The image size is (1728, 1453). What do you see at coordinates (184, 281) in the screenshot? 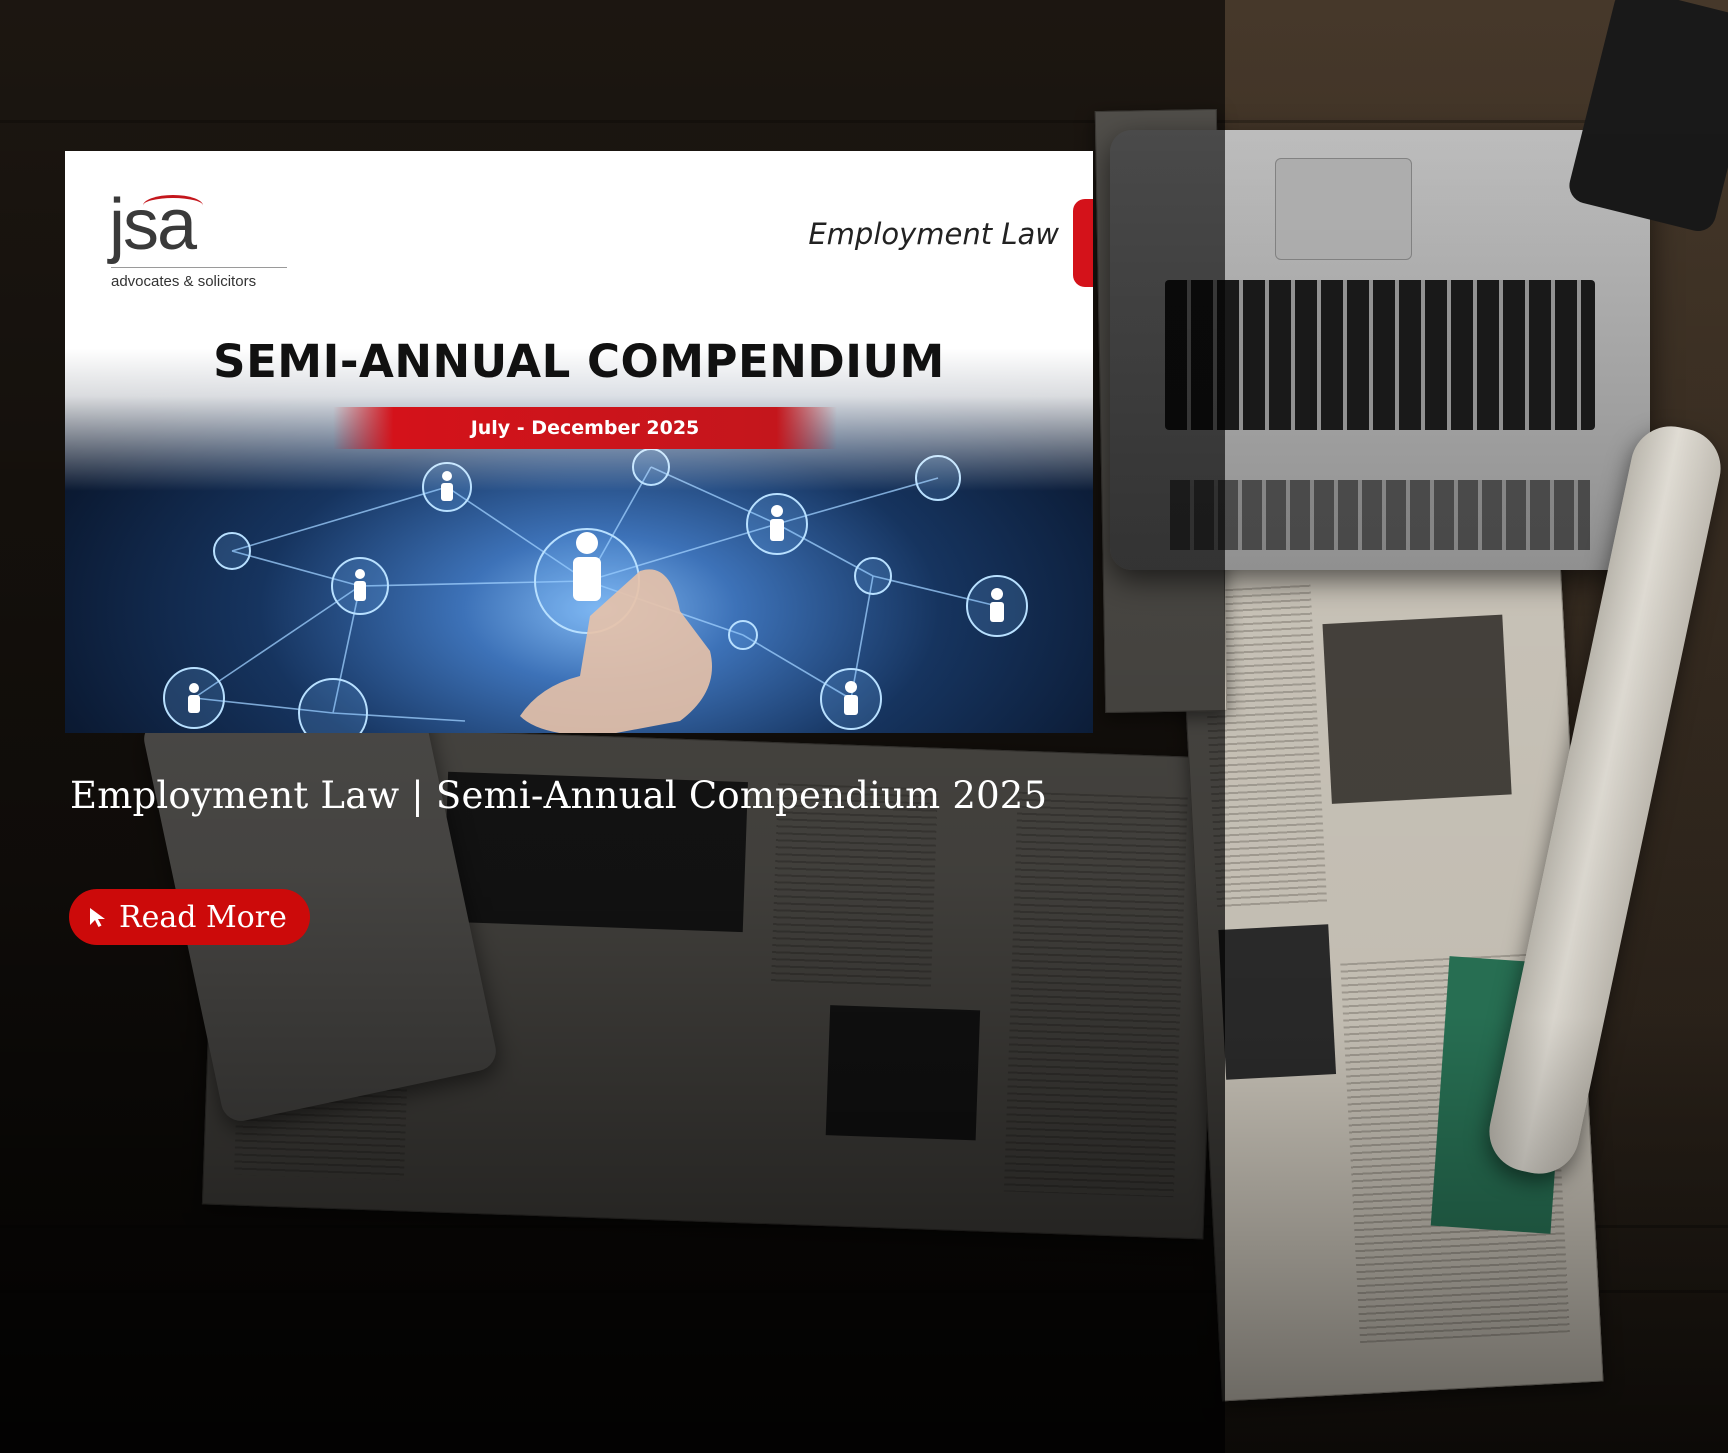
I see `logo-tagline: advocates & solicitors` at bounding box center [184, 281].